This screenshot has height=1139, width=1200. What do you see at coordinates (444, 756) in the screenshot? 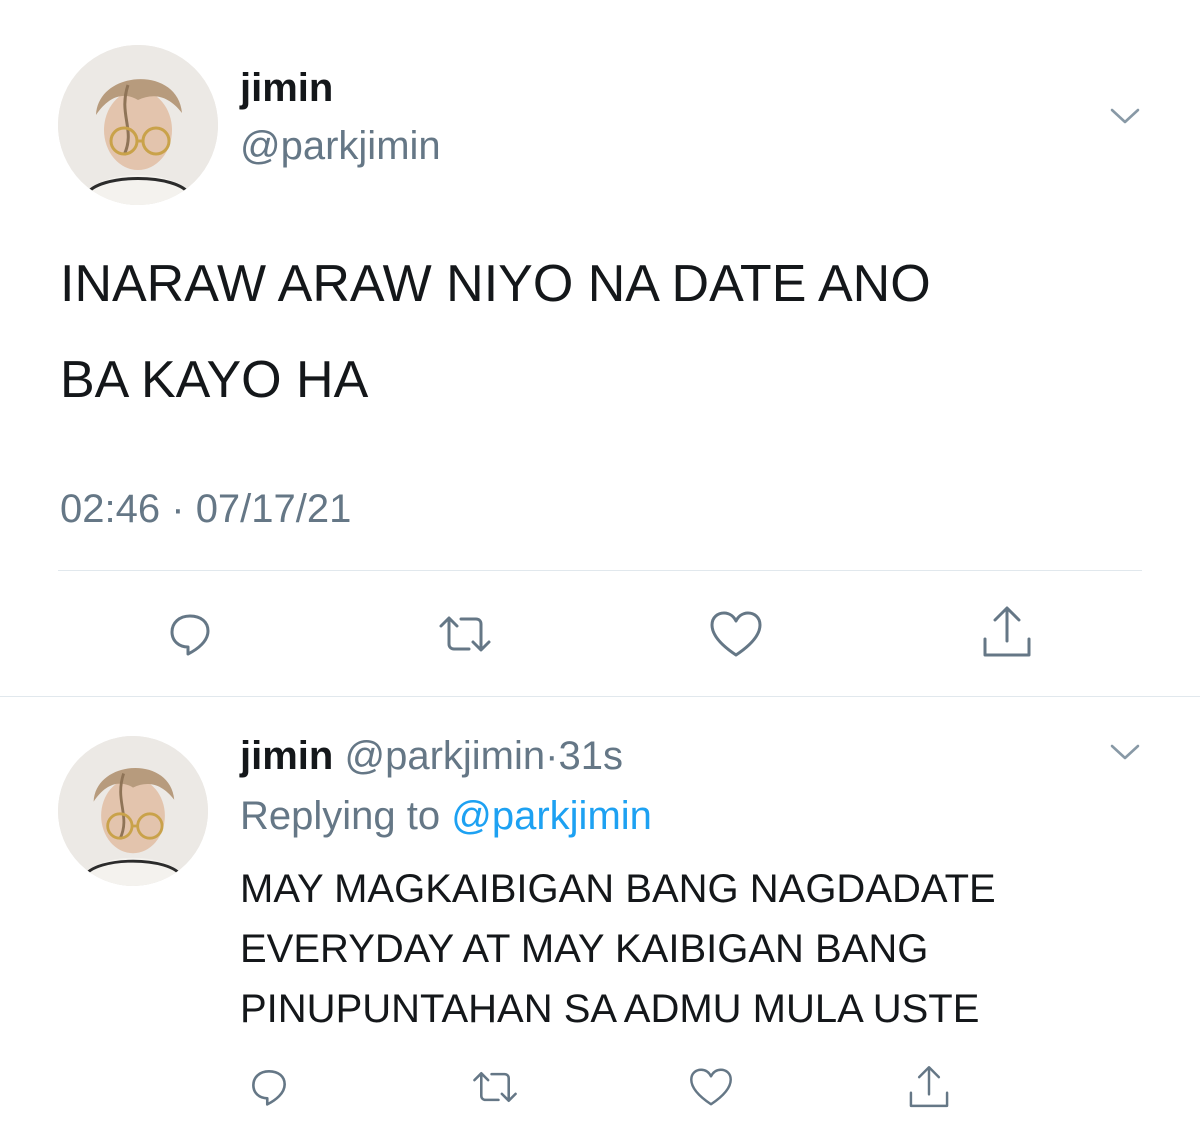
I see `reply-author-handle: @parkjimin` at bounding box center [444, 756].